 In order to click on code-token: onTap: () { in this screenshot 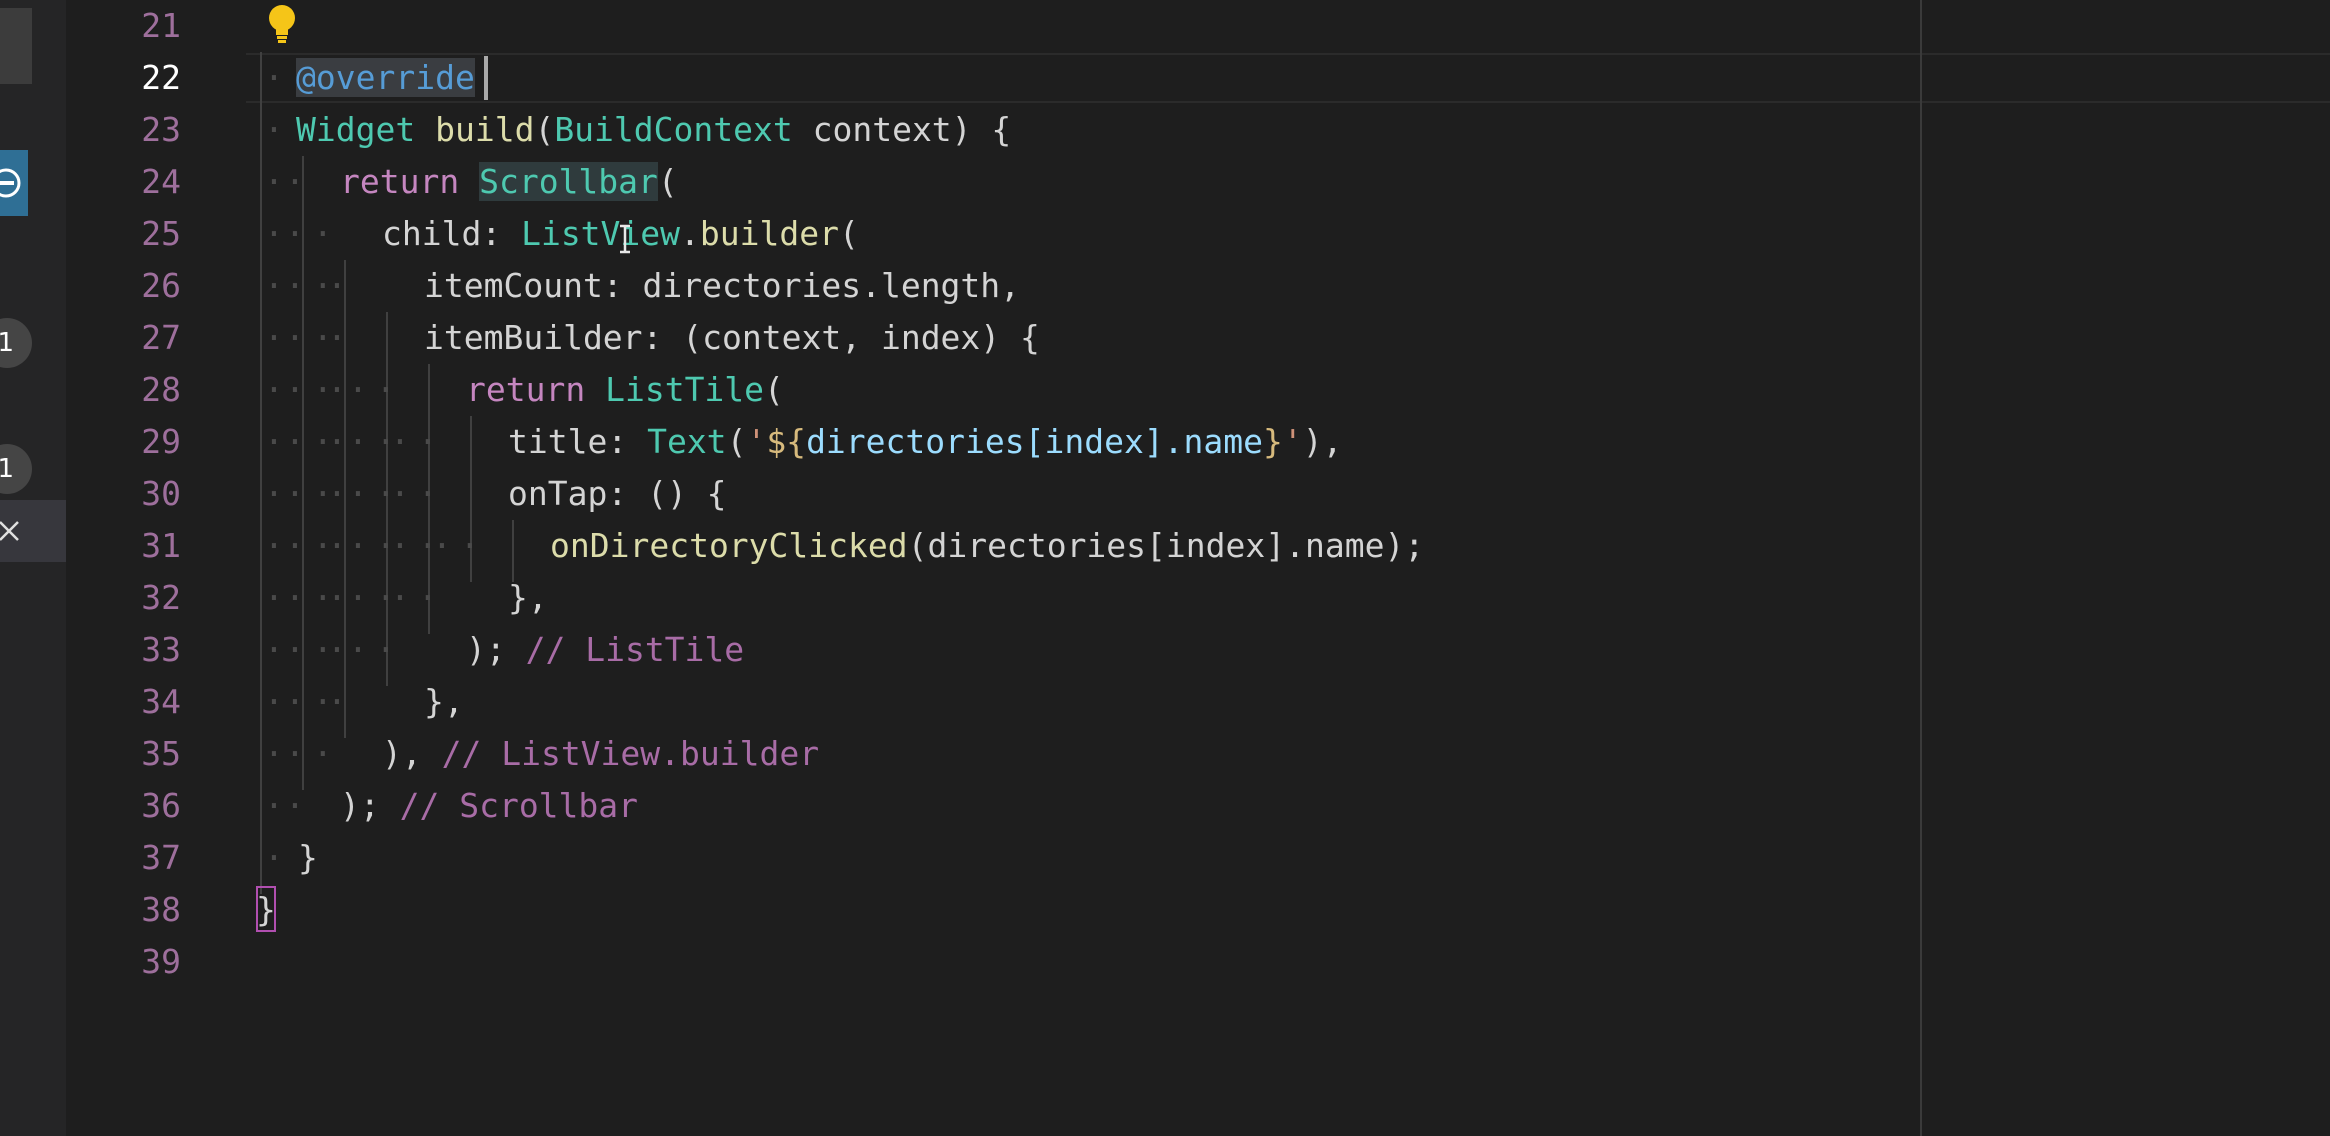, I will do `click(617, 493)`.